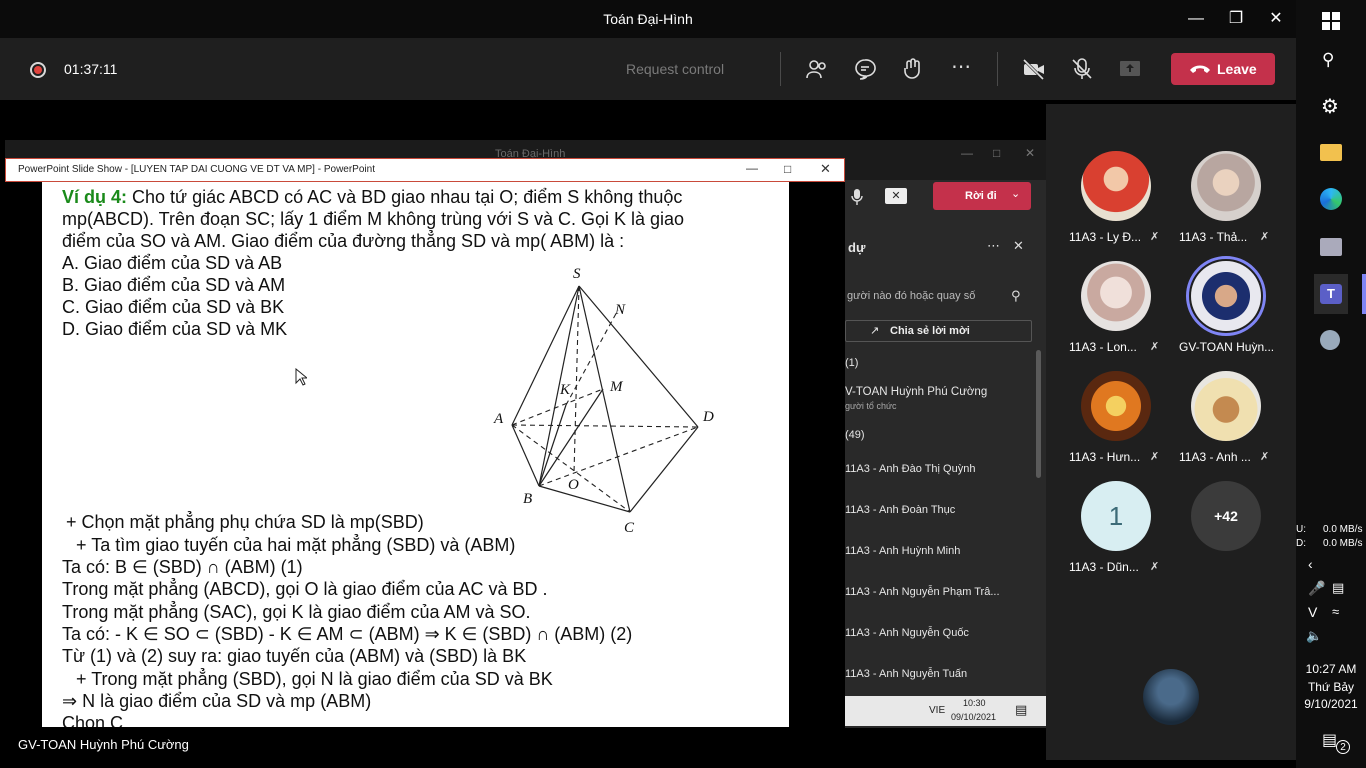  Describe the element at coordinates (817, 69) in the screenshot. I see `participants-icon` at that location.